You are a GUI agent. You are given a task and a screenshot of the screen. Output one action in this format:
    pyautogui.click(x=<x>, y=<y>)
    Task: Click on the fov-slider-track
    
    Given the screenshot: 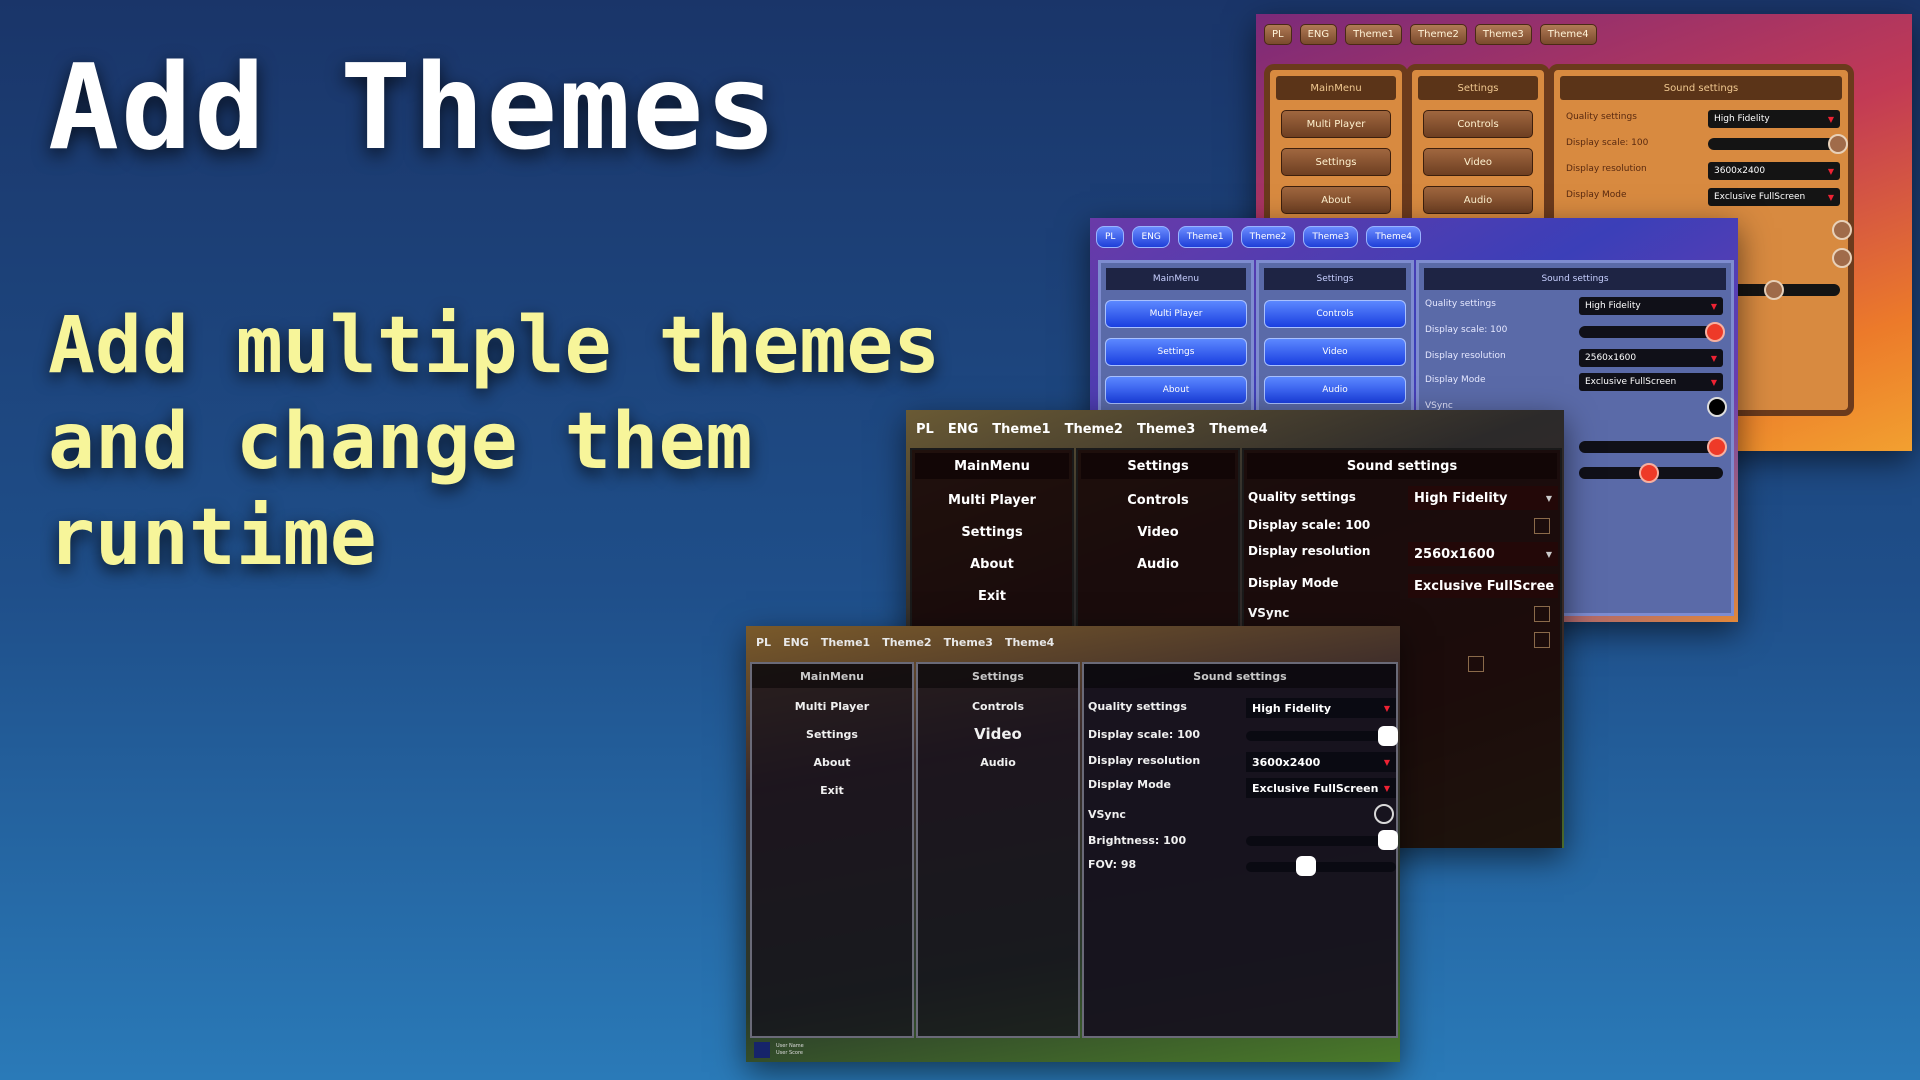 What is the action you would take?
    pyautogui.click(x=1321, y=867)
    